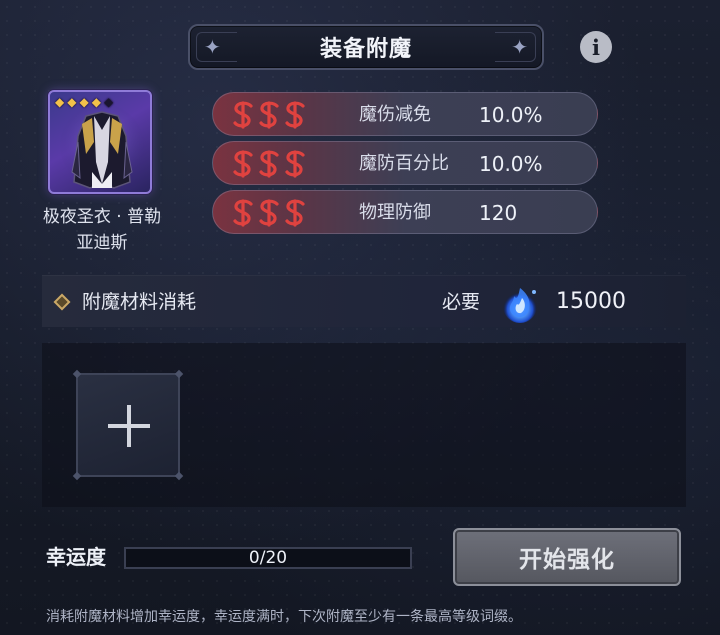  I want to click on luck-progress-bar: 0/20, so click(268, 558).